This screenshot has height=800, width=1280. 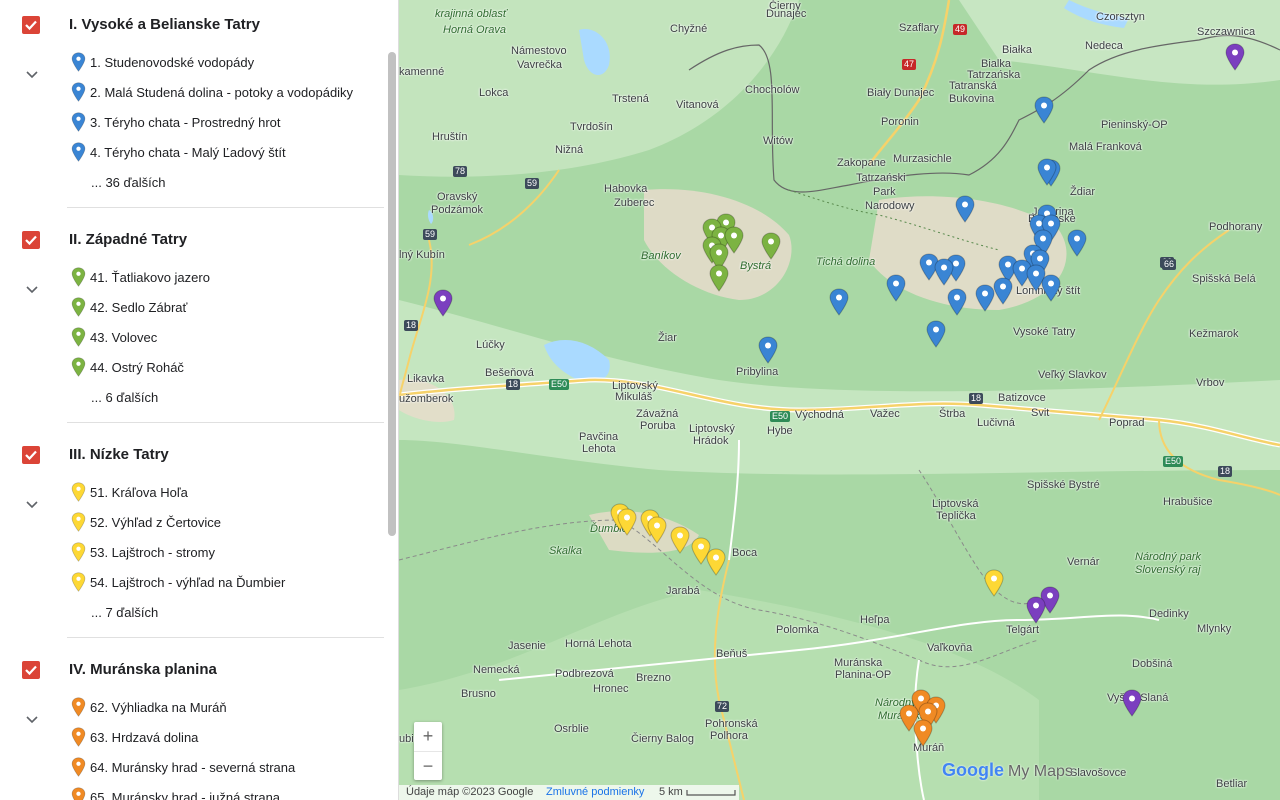 I want to click on road-number-label: E50, so click(x=780, y=416).